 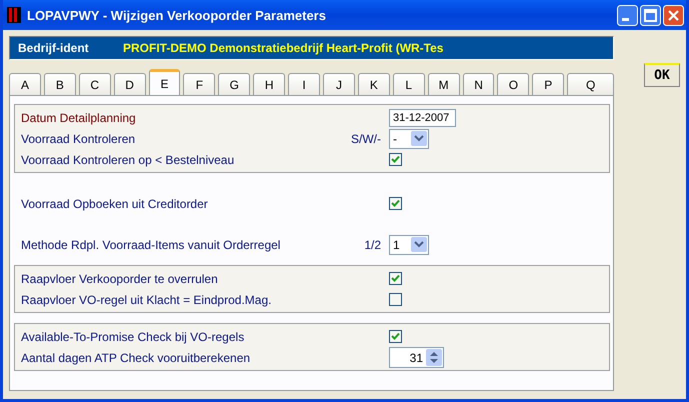 What do you see at coordinates (408, 84) in the screenshot?
I see `tab: L` at bounding box center [408, 84].